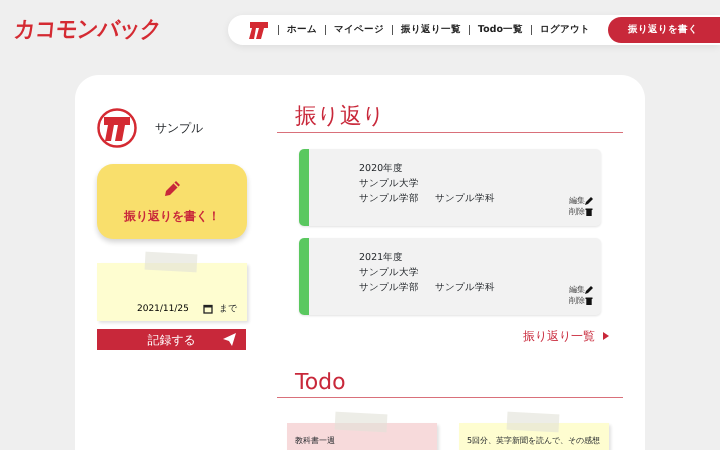 The width and height of the screenshot is (720, 450). I want to click on user-name: サンプル, so click(179, 128).